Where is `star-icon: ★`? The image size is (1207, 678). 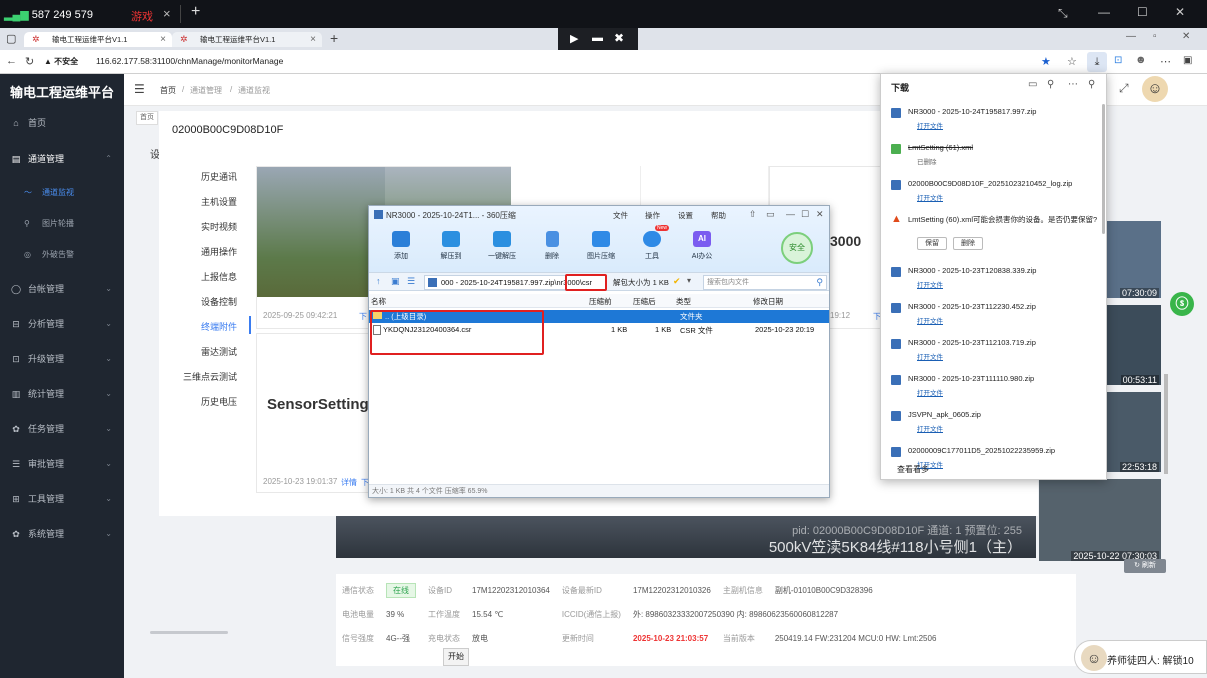 star-icon: ★ is located at coordinates (1046, 61).